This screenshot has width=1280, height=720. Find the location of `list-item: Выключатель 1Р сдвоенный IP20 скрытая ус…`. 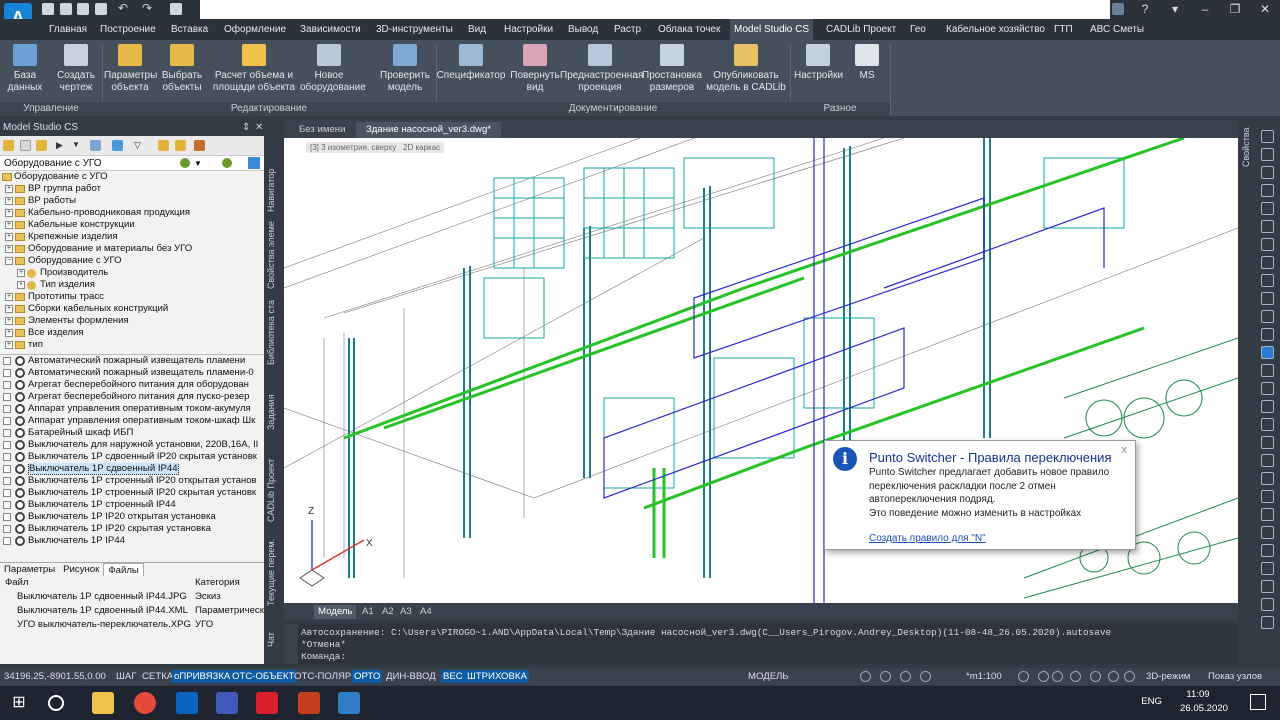

list-item: Выключатель 1Р сдвоенный IP20 скрытая ус… is located at coordinates (132, 457).